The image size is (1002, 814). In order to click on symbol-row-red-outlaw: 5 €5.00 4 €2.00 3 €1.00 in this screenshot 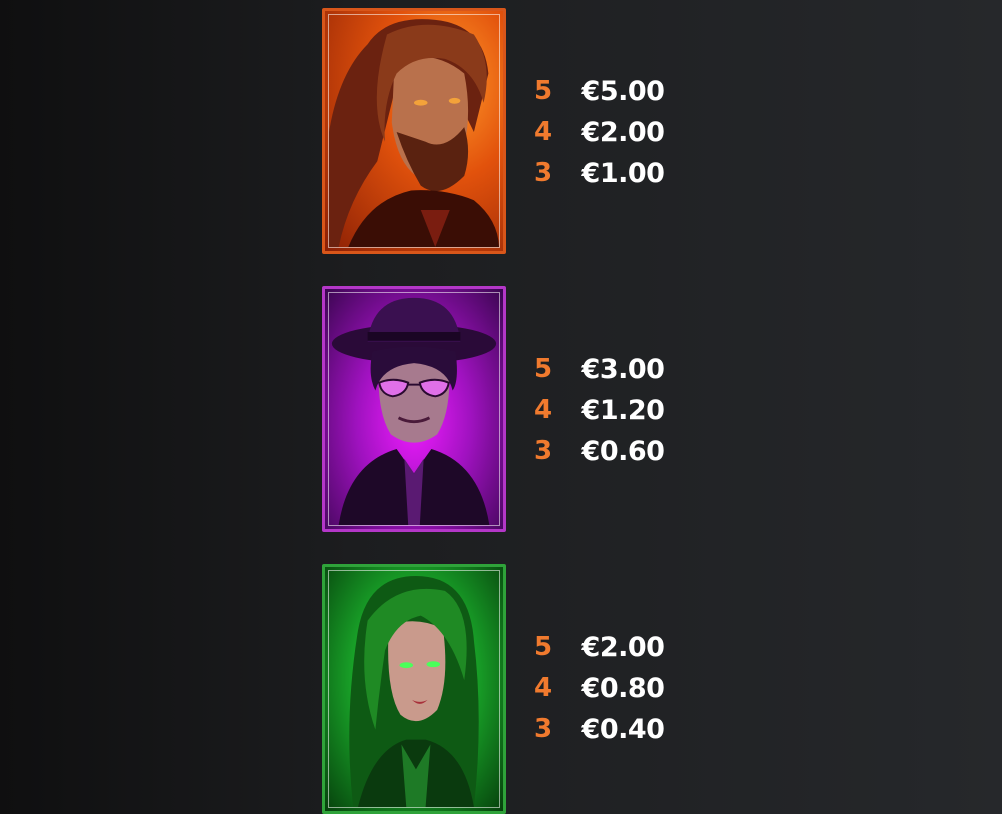, I will do `click(532, 133)`.